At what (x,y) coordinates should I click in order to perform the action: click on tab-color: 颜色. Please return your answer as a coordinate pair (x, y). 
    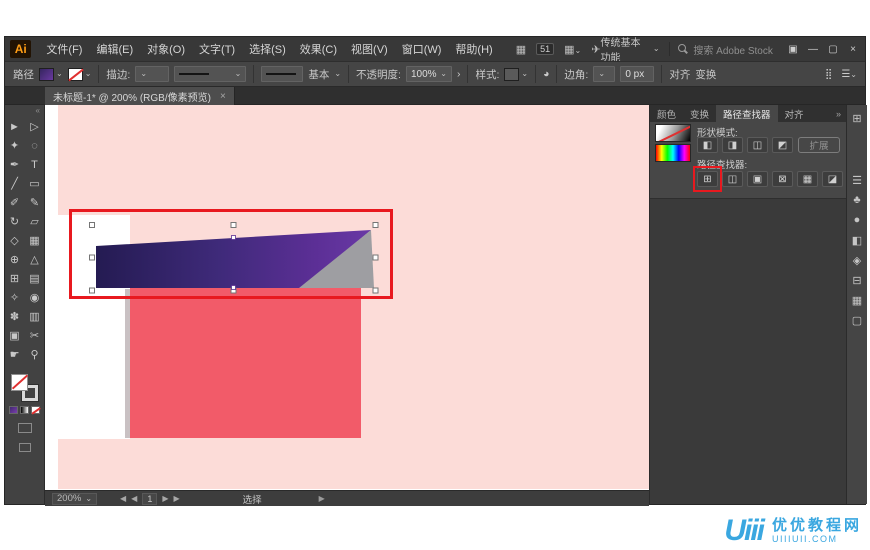
    Looking at the image, I should click on (666, 113).